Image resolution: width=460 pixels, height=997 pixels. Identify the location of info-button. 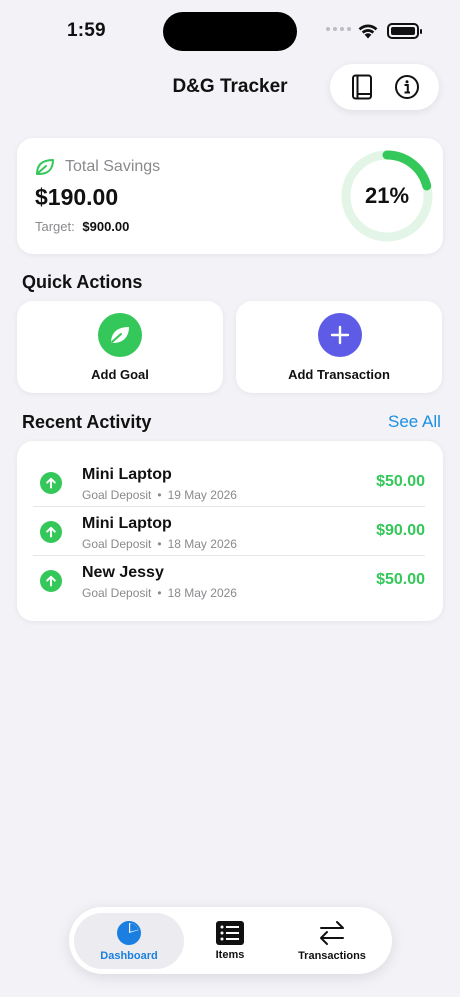
(407, 87).